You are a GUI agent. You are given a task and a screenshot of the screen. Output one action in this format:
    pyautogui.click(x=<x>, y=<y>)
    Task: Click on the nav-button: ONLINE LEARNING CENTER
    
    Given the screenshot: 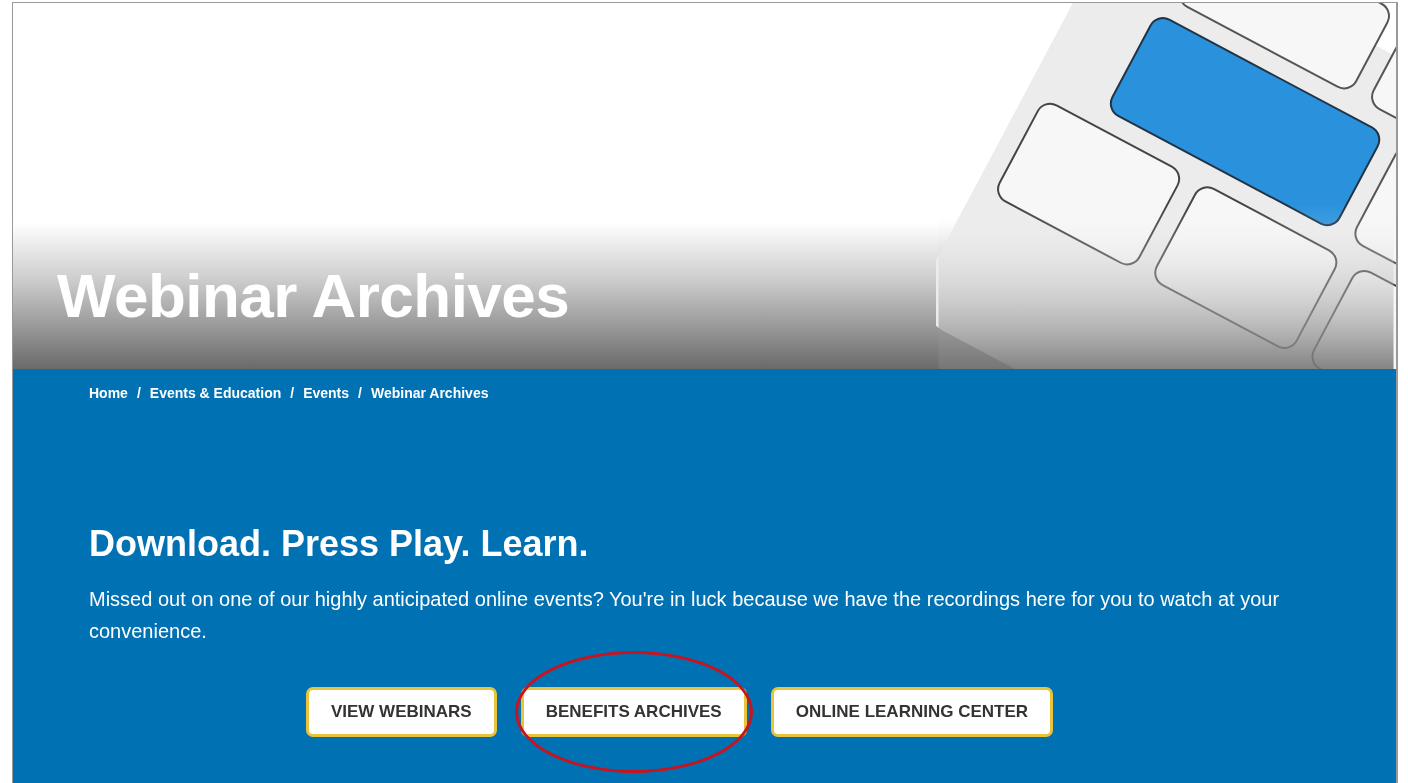 What is the action you would take?
    pyautogui.click(x=912, y=712)
    